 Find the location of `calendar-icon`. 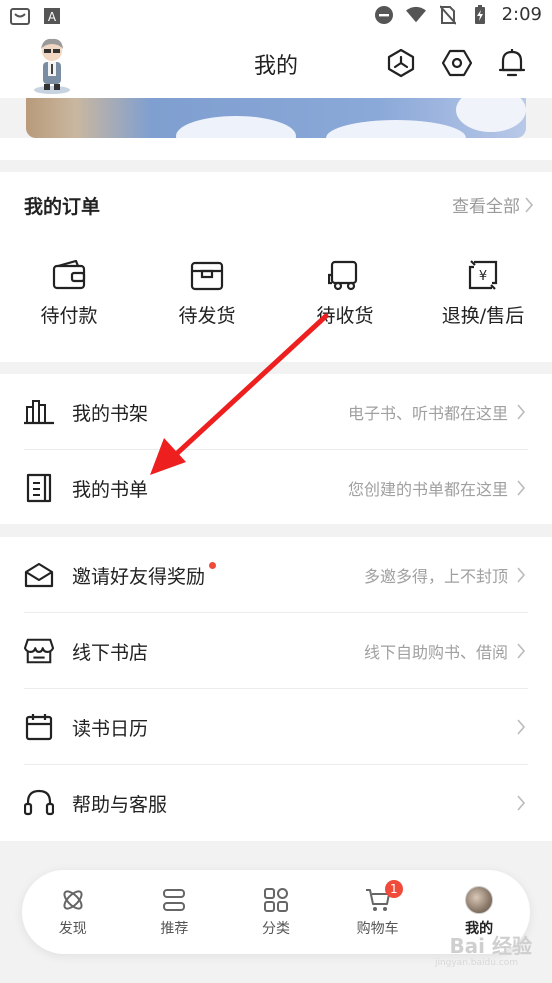

calendar-icon is located at coordinates (39, 727).